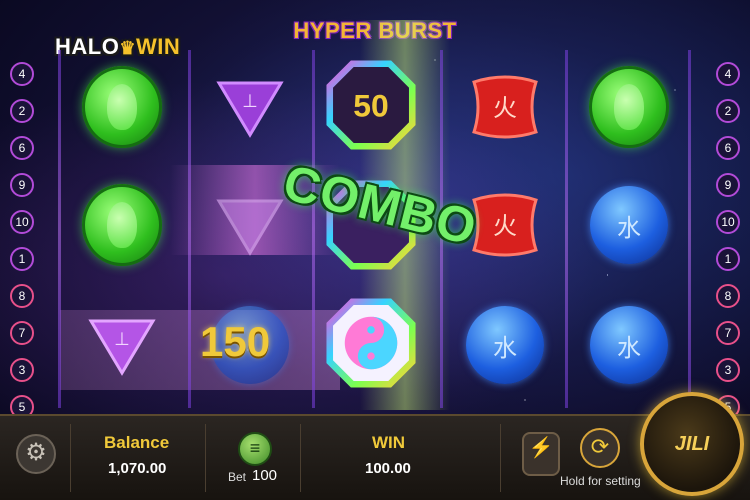 The width and height of the screenshot is (750, 500). I want to click on win-label: WIN, so click(389, 442).